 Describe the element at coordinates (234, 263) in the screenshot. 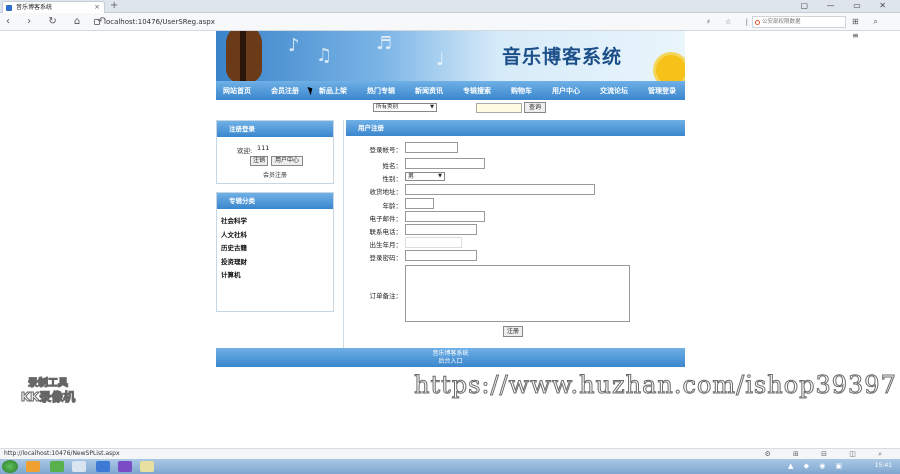

I see `category-item: 投资理财` at that location.